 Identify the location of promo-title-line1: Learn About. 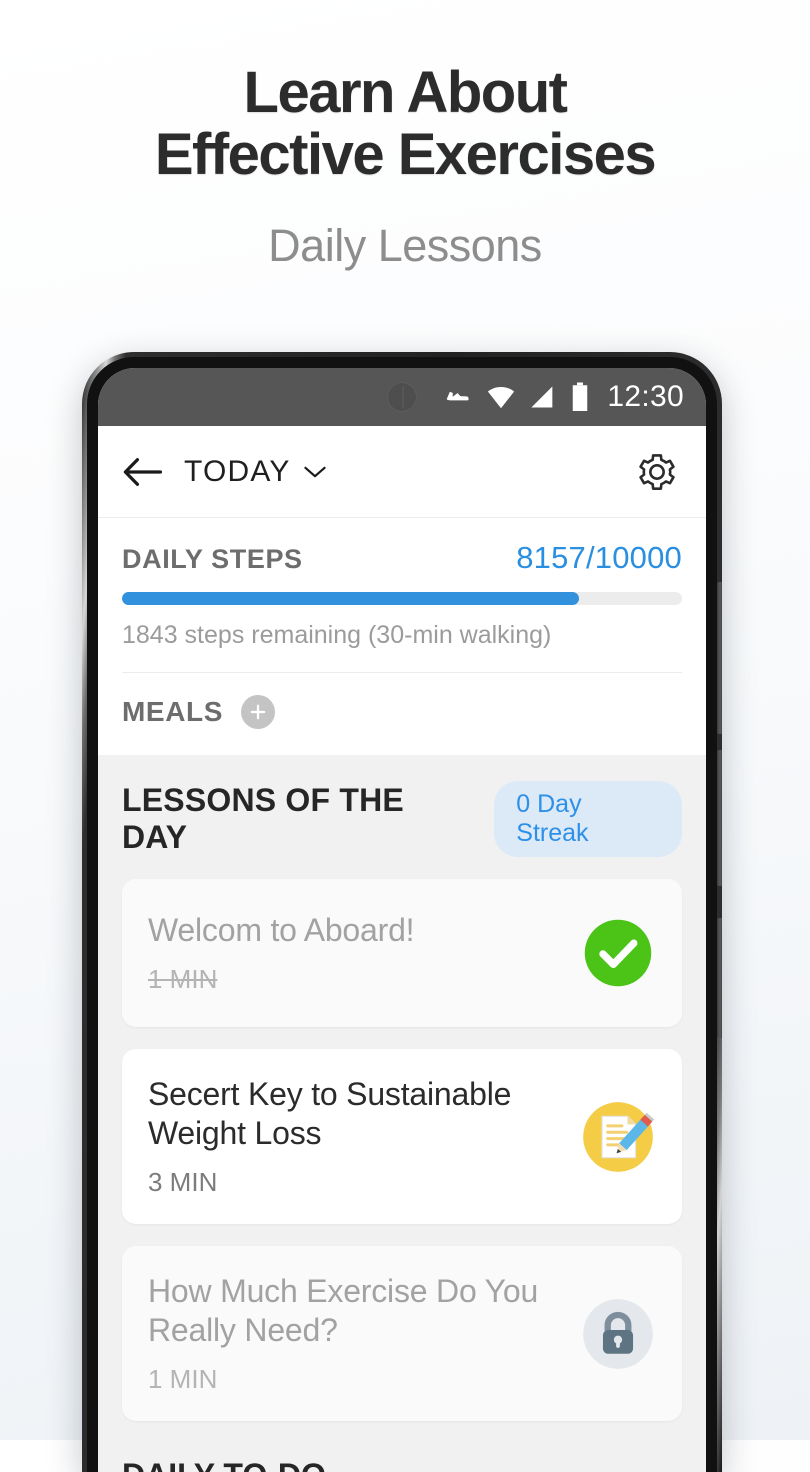
(405, 92).